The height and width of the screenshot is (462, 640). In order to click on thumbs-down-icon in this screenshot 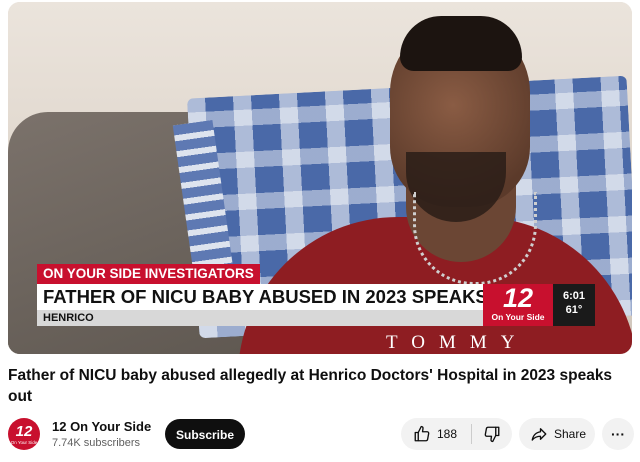, I will do `click(492, 434)`.